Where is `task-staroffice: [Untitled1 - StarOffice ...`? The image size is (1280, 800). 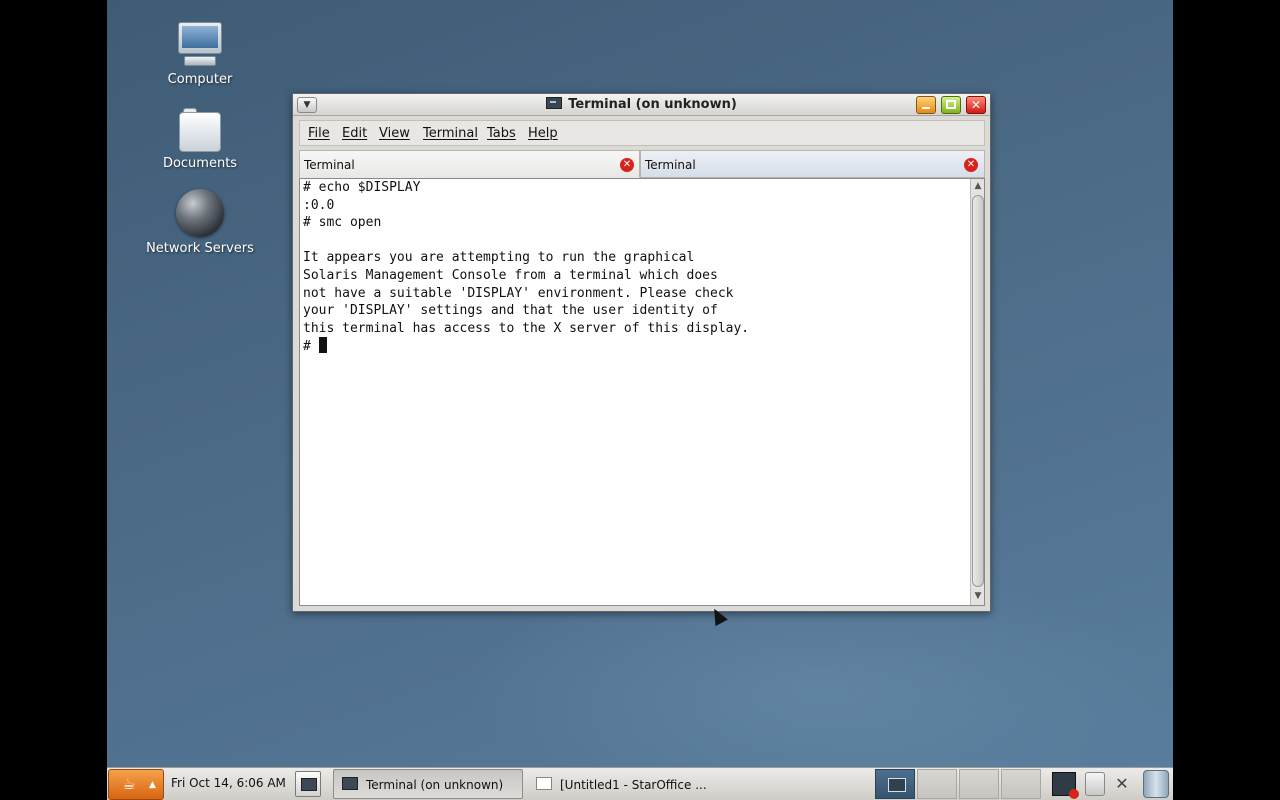
task-staroffice: [Untitled1 - StarOffice ... is located at coordinates (622, 784).